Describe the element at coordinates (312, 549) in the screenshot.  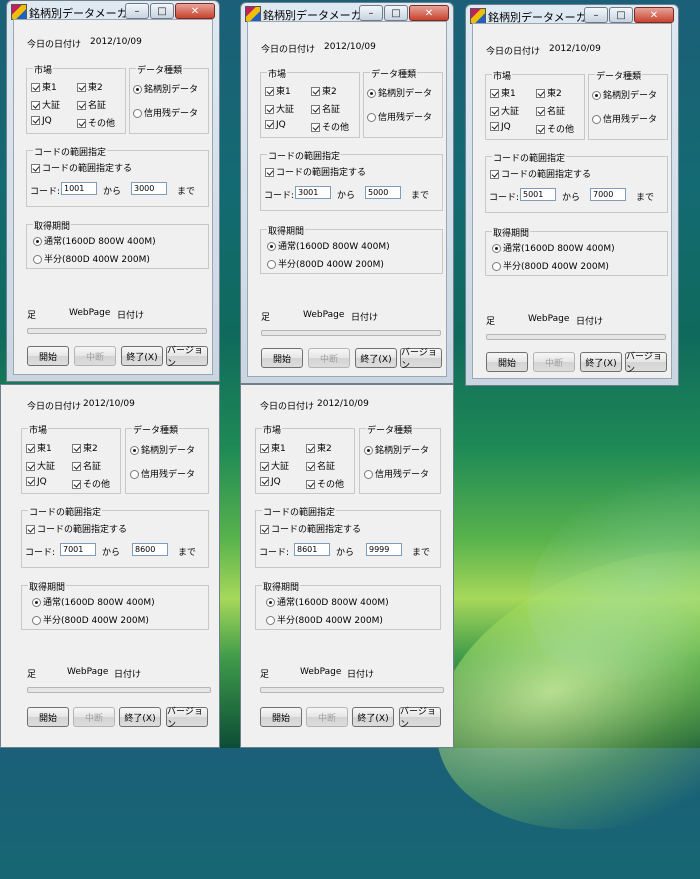
I see `code-from-input: 8601` at that location.